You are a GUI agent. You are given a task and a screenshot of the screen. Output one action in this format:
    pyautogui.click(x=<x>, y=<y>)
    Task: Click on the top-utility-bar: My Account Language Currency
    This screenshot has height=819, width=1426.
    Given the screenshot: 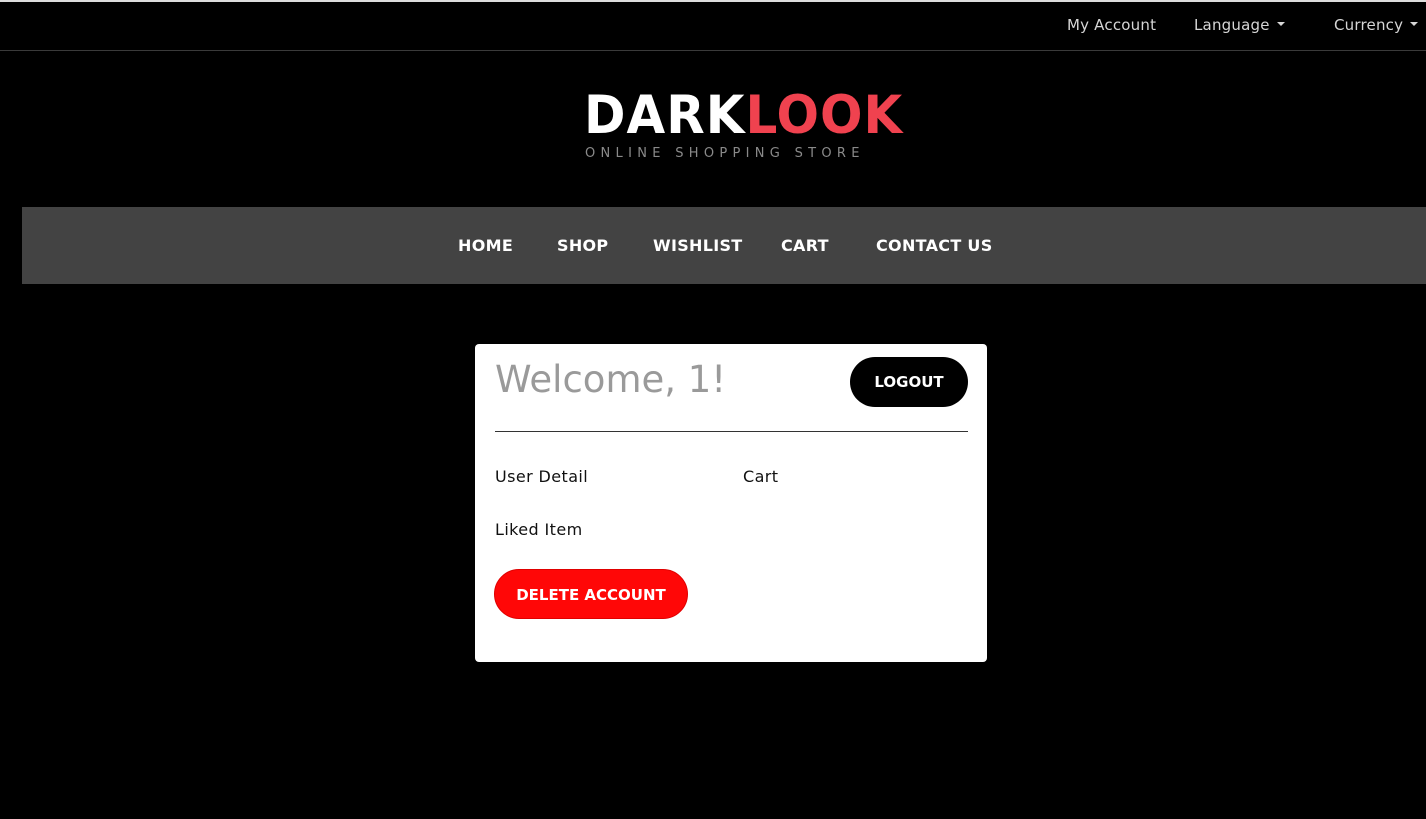 What is the action you would take?
    pyautogui.click(x=713, y=26)
    